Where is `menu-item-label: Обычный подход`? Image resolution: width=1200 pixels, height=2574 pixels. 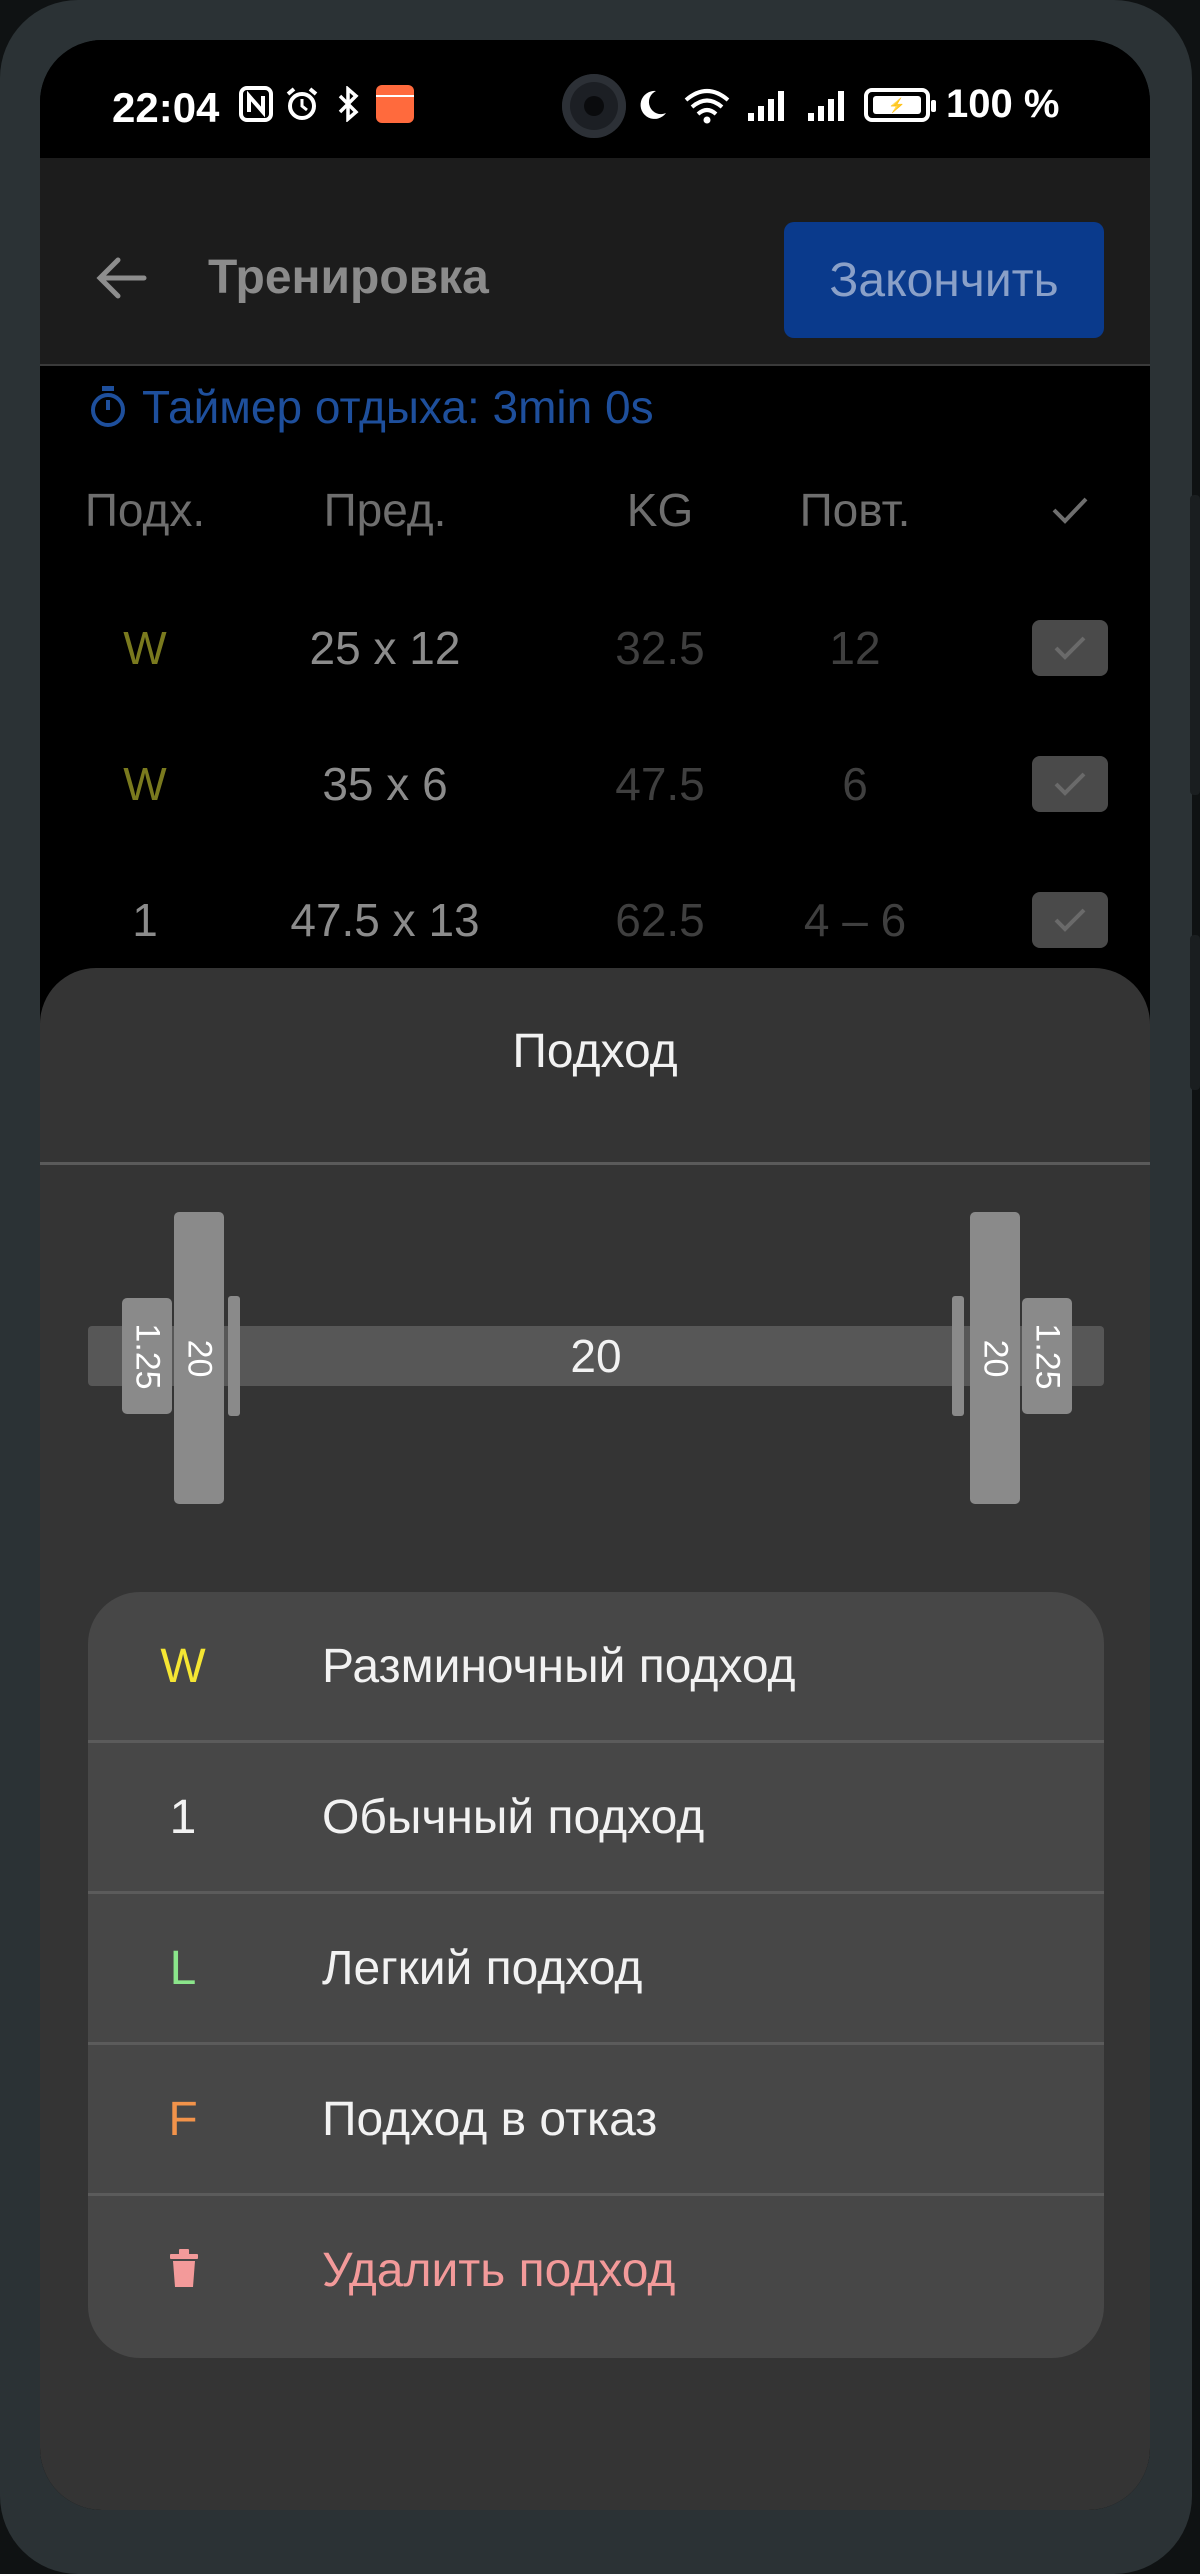 menu-item-label: Обычный подход is located at coordinates (513, 1817).